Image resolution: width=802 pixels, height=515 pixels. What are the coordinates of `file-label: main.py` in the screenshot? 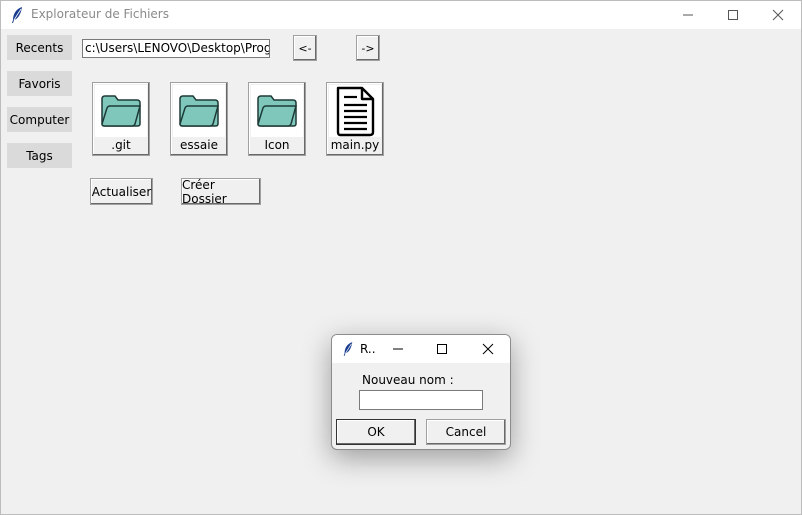 It's located at (355, 145).